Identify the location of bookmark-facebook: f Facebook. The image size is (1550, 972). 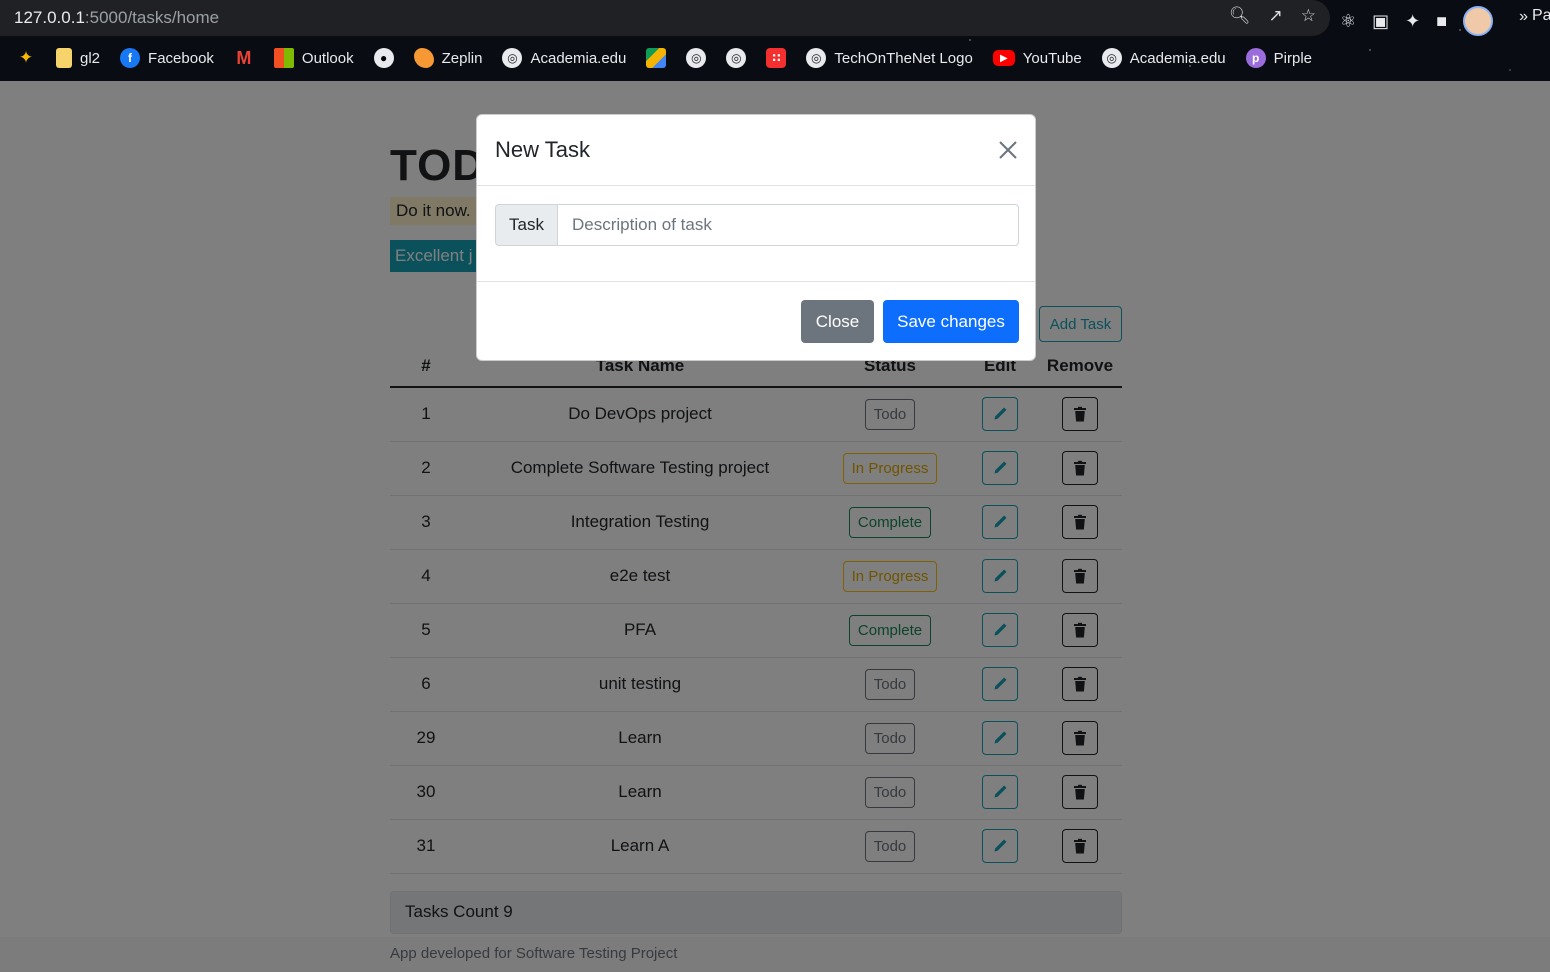
(167, 58).